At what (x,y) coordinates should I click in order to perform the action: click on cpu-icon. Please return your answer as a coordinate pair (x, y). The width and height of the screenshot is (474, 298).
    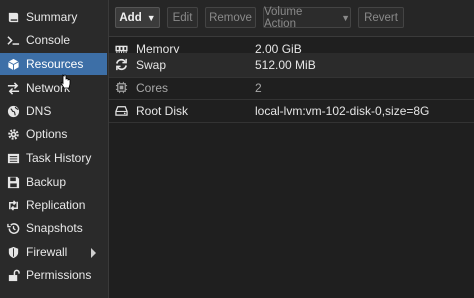
    Looking at the image, I should click on (121, 87).